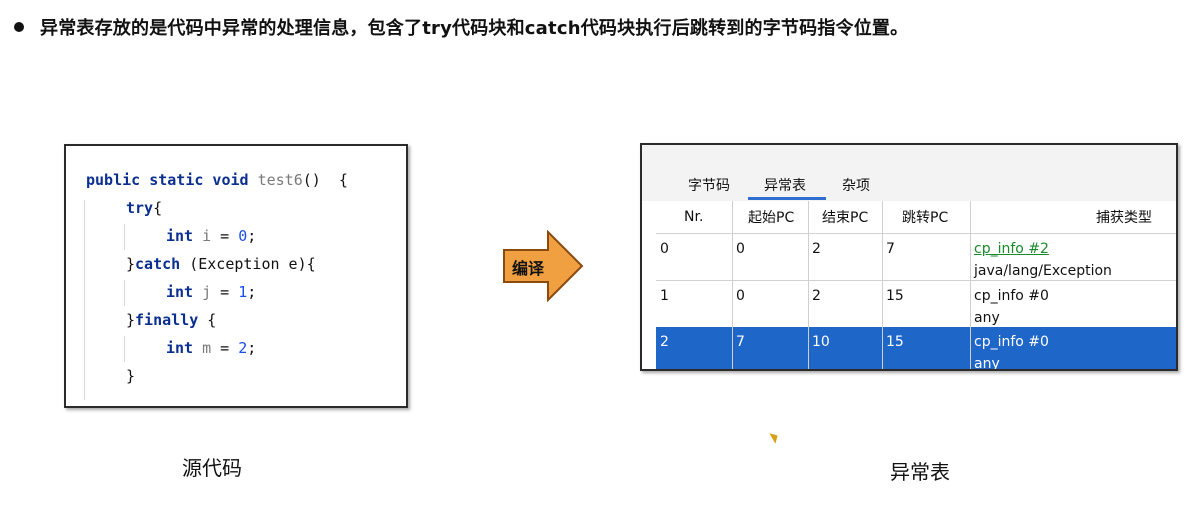 The image size is (1200, 506). I want to click on cell-nr: 0, so click(664, 249).